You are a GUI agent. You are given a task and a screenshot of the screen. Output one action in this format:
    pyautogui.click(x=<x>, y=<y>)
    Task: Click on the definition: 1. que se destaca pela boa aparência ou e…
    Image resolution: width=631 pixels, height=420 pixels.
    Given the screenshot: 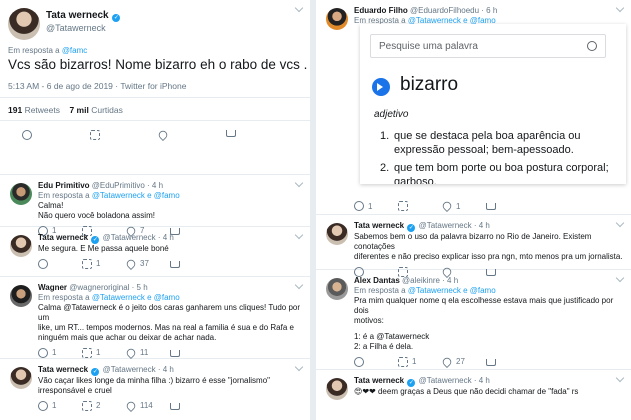 What is the action you would take?
    pyautogui.click(x=480, y=143)
    